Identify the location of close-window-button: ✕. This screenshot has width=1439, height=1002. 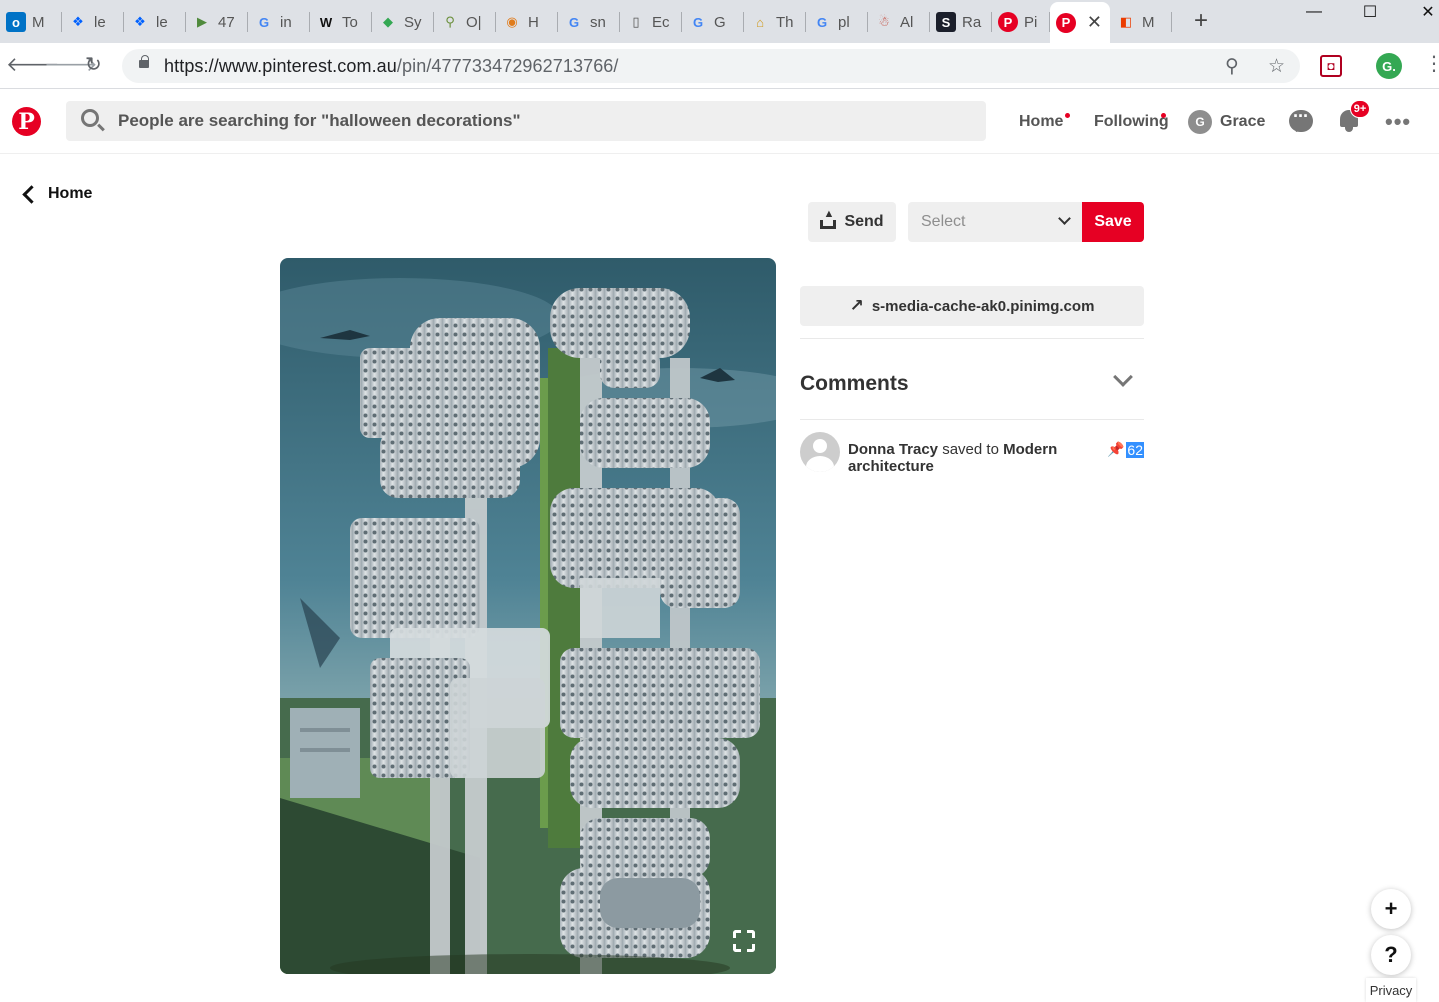
(1422, 12).